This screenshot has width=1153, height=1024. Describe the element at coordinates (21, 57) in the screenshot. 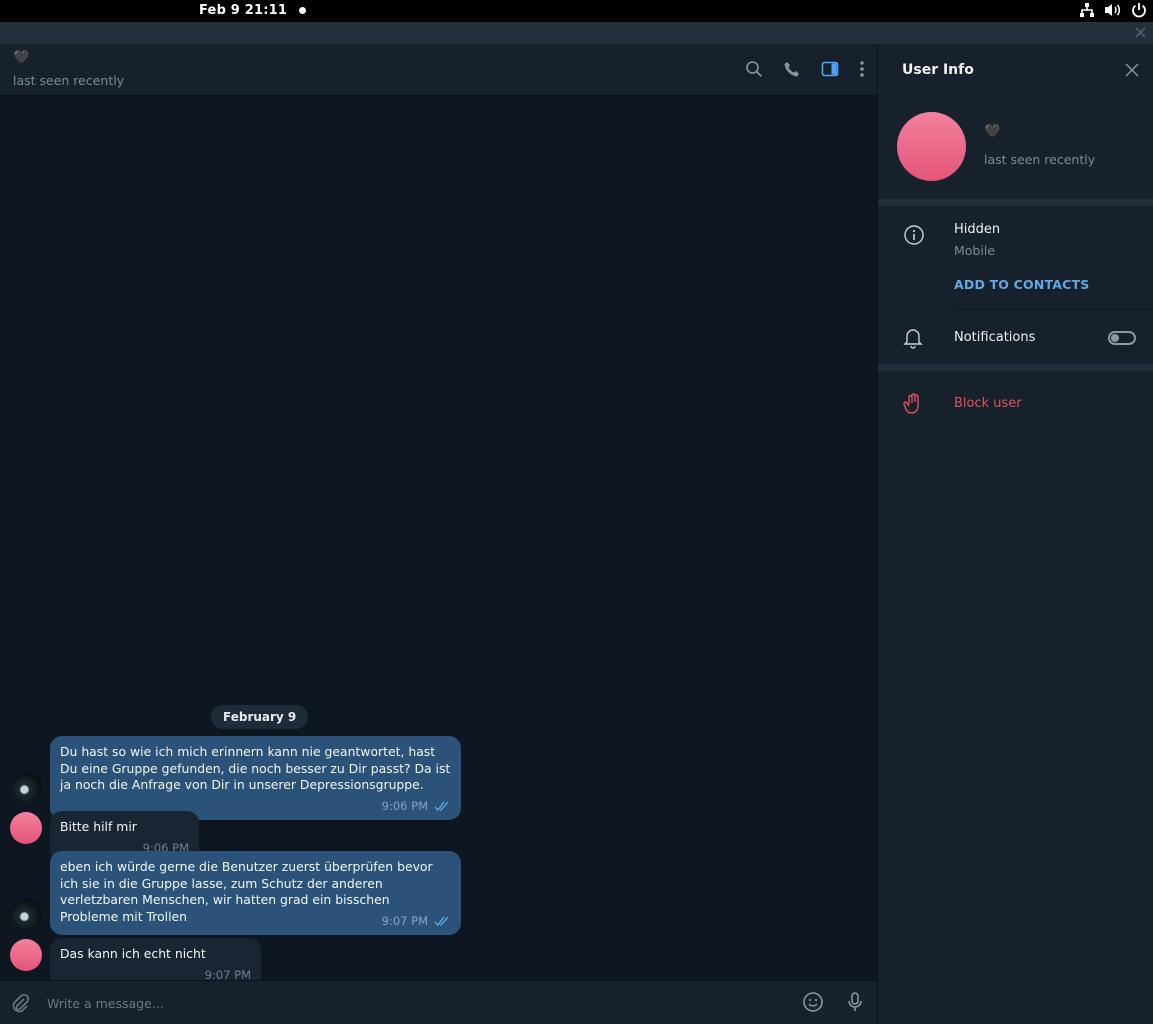

I see `chat-peer-name: 🖤` at that location.